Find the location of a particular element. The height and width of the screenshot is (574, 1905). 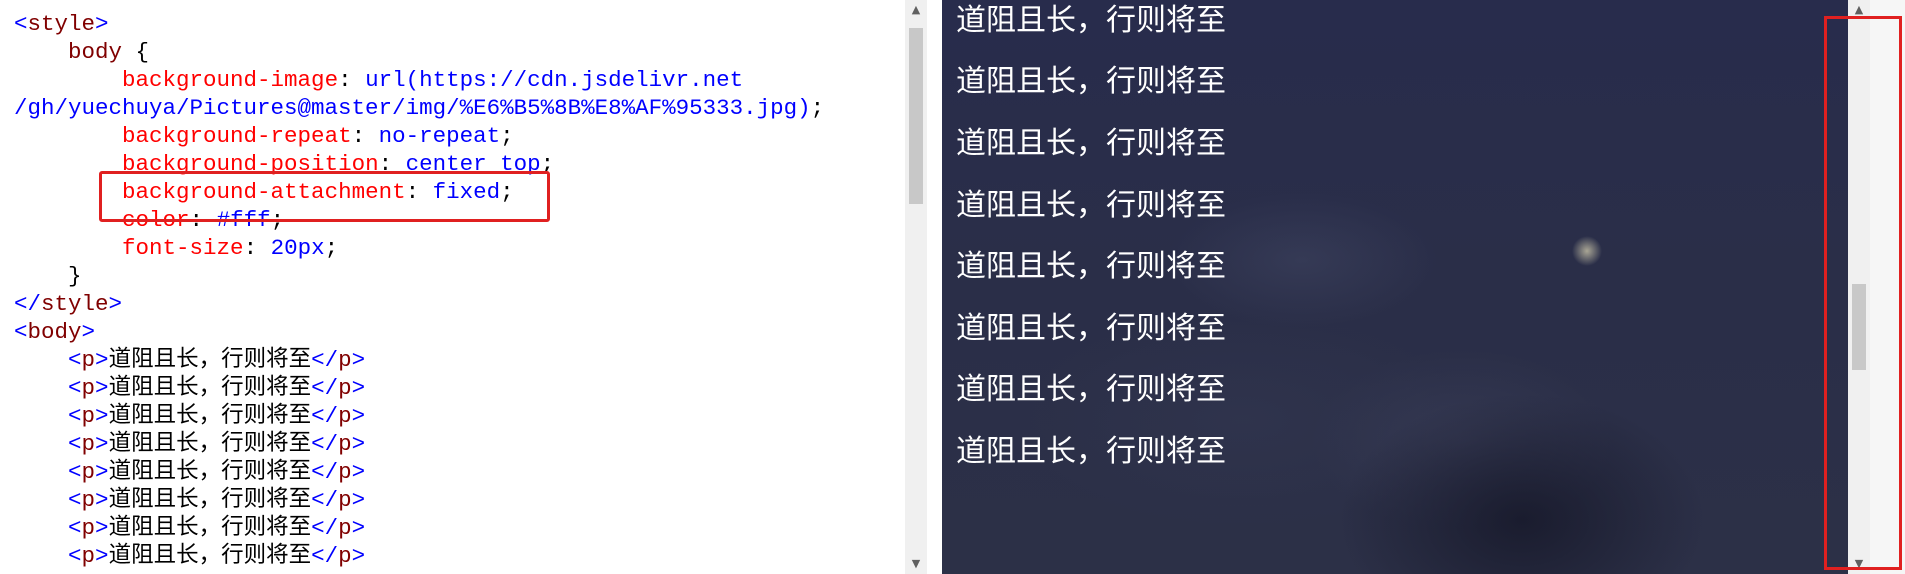

code-token: background-image is located at coordinates (230, 80).